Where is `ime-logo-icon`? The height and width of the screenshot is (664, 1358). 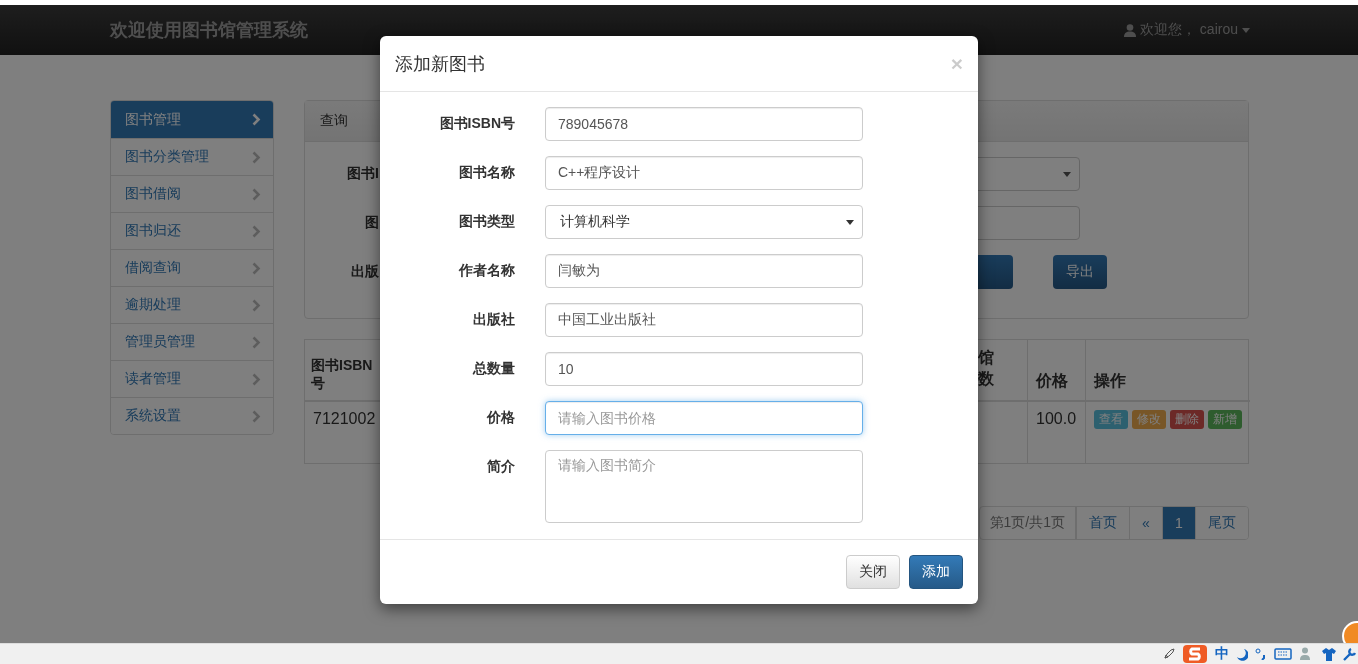 ime-logo-icon is located at coordinates (1195, 654).